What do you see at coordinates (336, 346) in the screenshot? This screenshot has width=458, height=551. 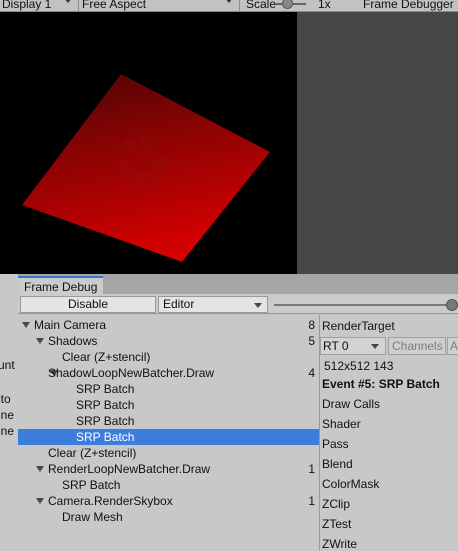 I see `render-target-dropdown-label: RT 0` at bounding box center [336, 346].